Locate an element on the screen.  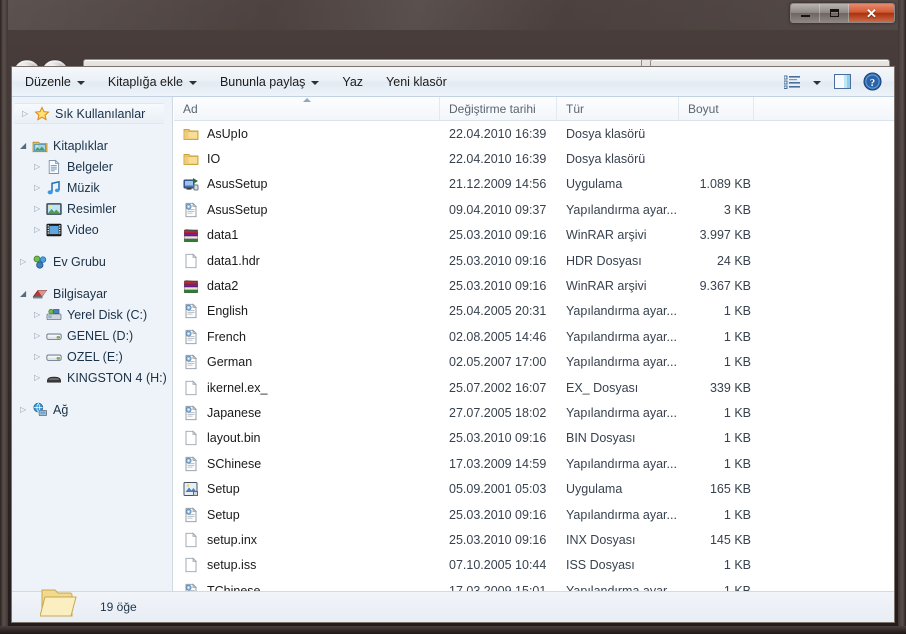
file-date-cell: 22.04.2010 16:39 is located at coordinates (498, 159).